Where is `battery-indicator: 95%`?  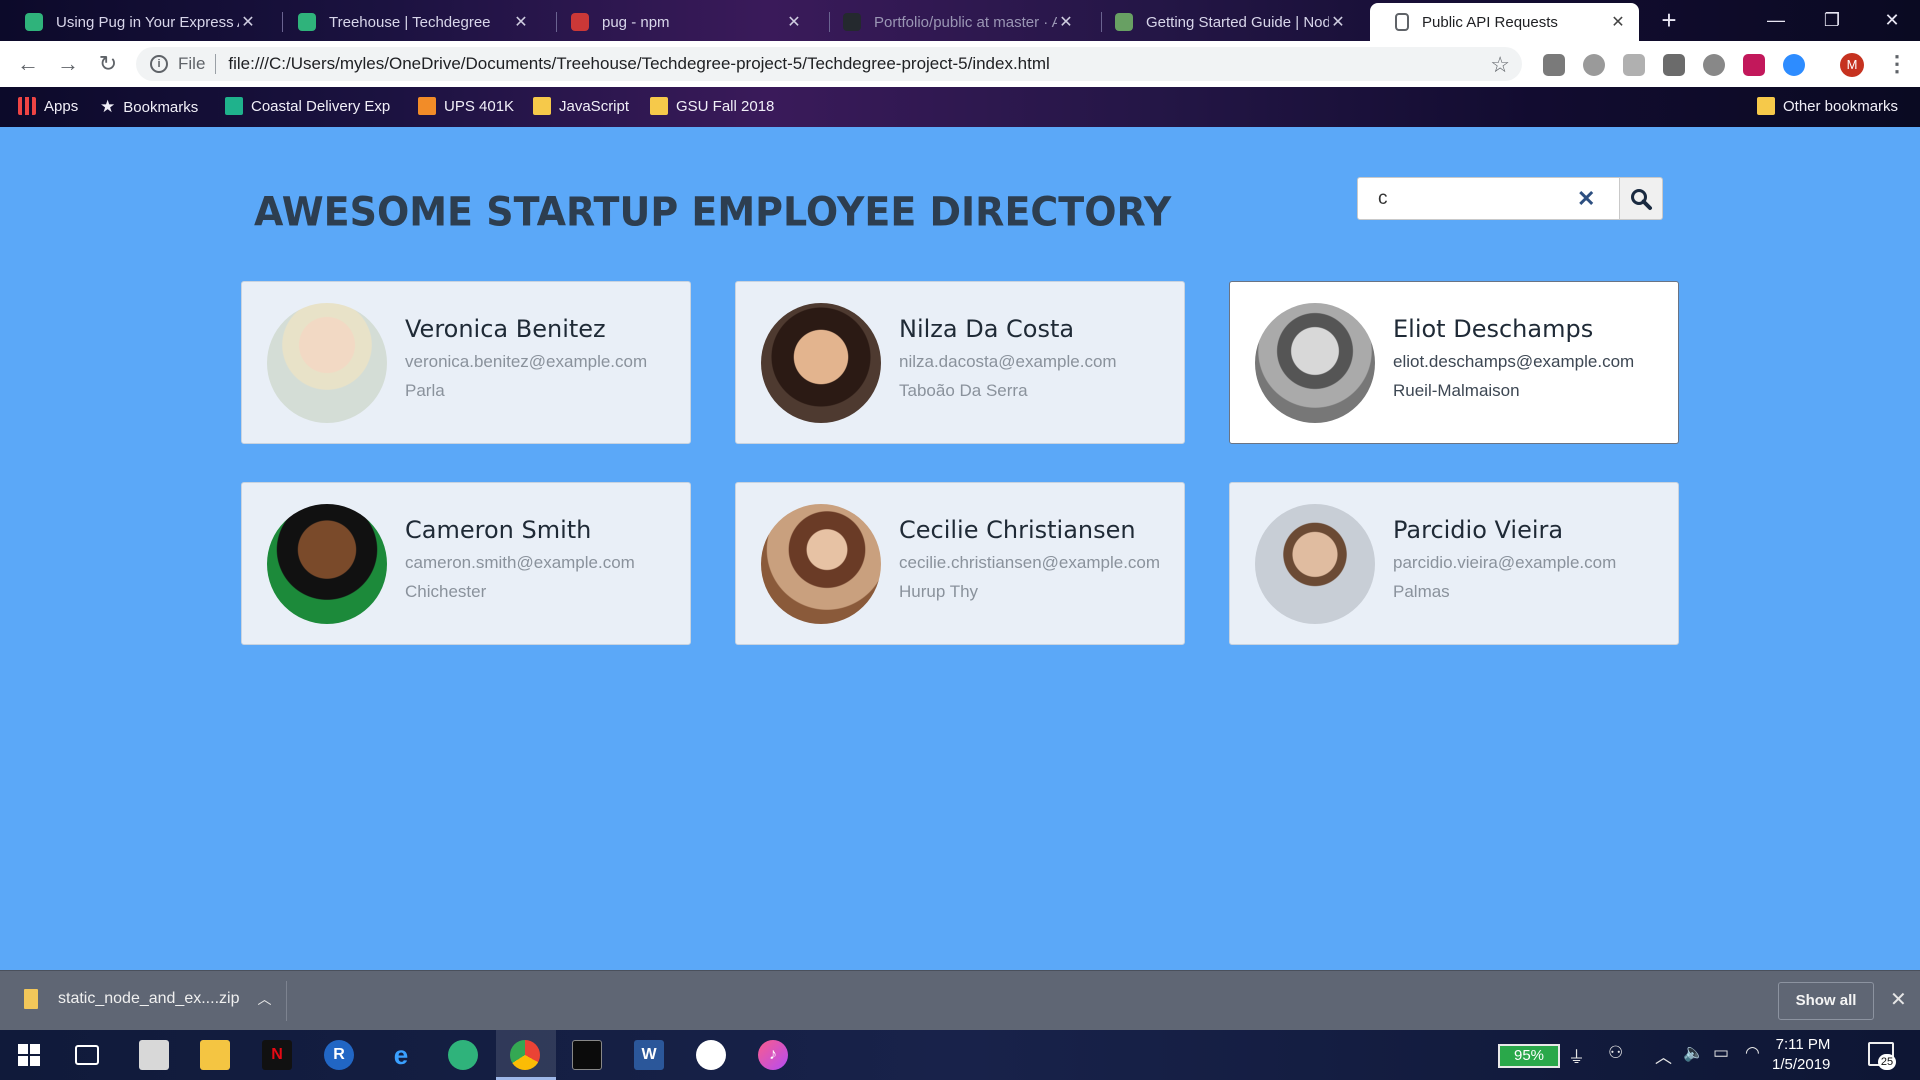
battery-indicator: 95% is located at coordinates (1529, 1056).